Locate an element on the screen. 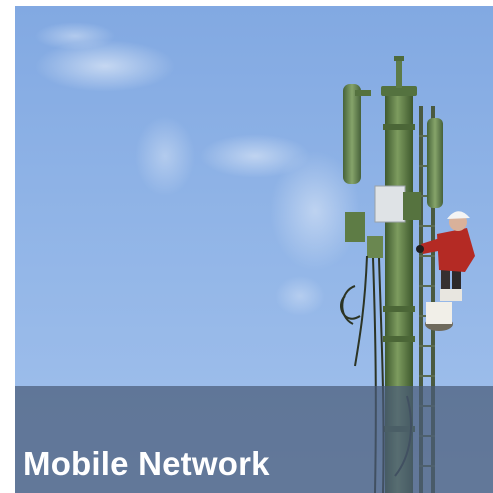 Image resolution: width=493 pixels, height=493 pixels. tile-caption: Mobile Network is located at coordinates (146, 463).